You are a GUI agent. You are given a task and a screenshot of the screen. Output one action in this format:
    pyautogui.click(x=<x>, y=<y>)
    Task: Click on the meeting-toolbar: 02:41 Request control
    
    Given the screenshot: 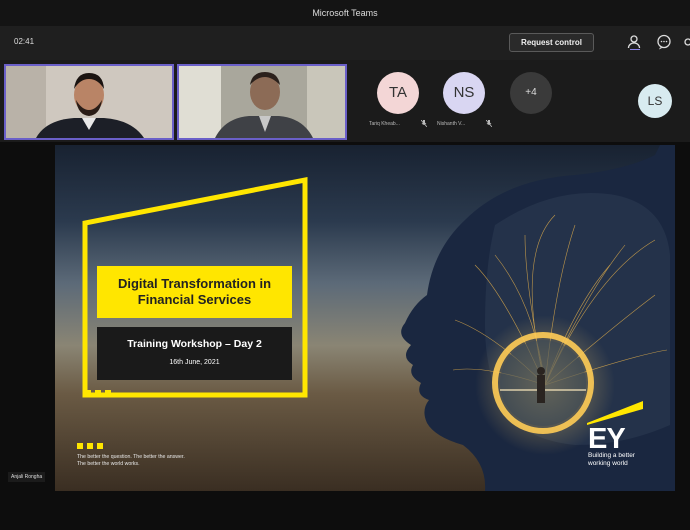 What is the action you would take?
    pyautogui.click(x=345, y=43)
    